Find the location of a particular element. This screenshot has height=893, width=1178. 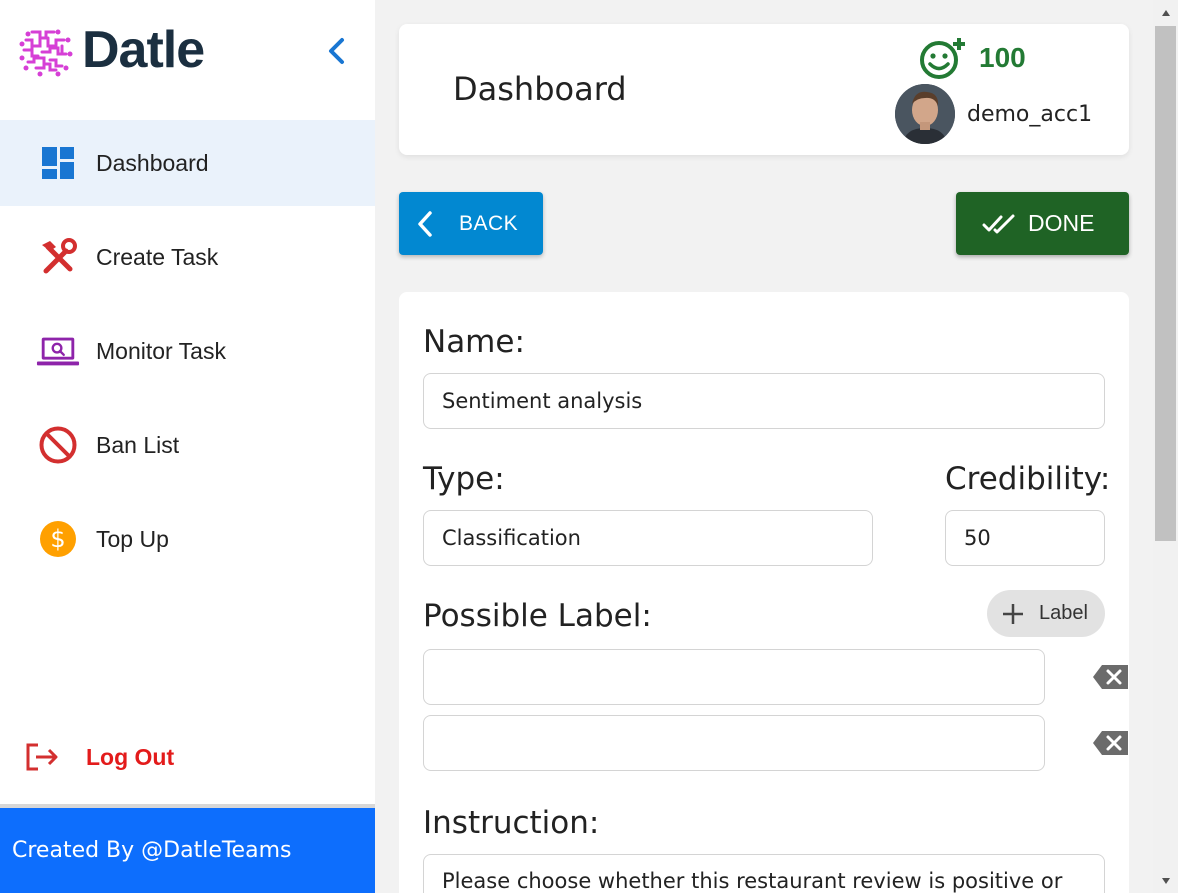

smiley-plus-icon is located at coordinates (942, 58).